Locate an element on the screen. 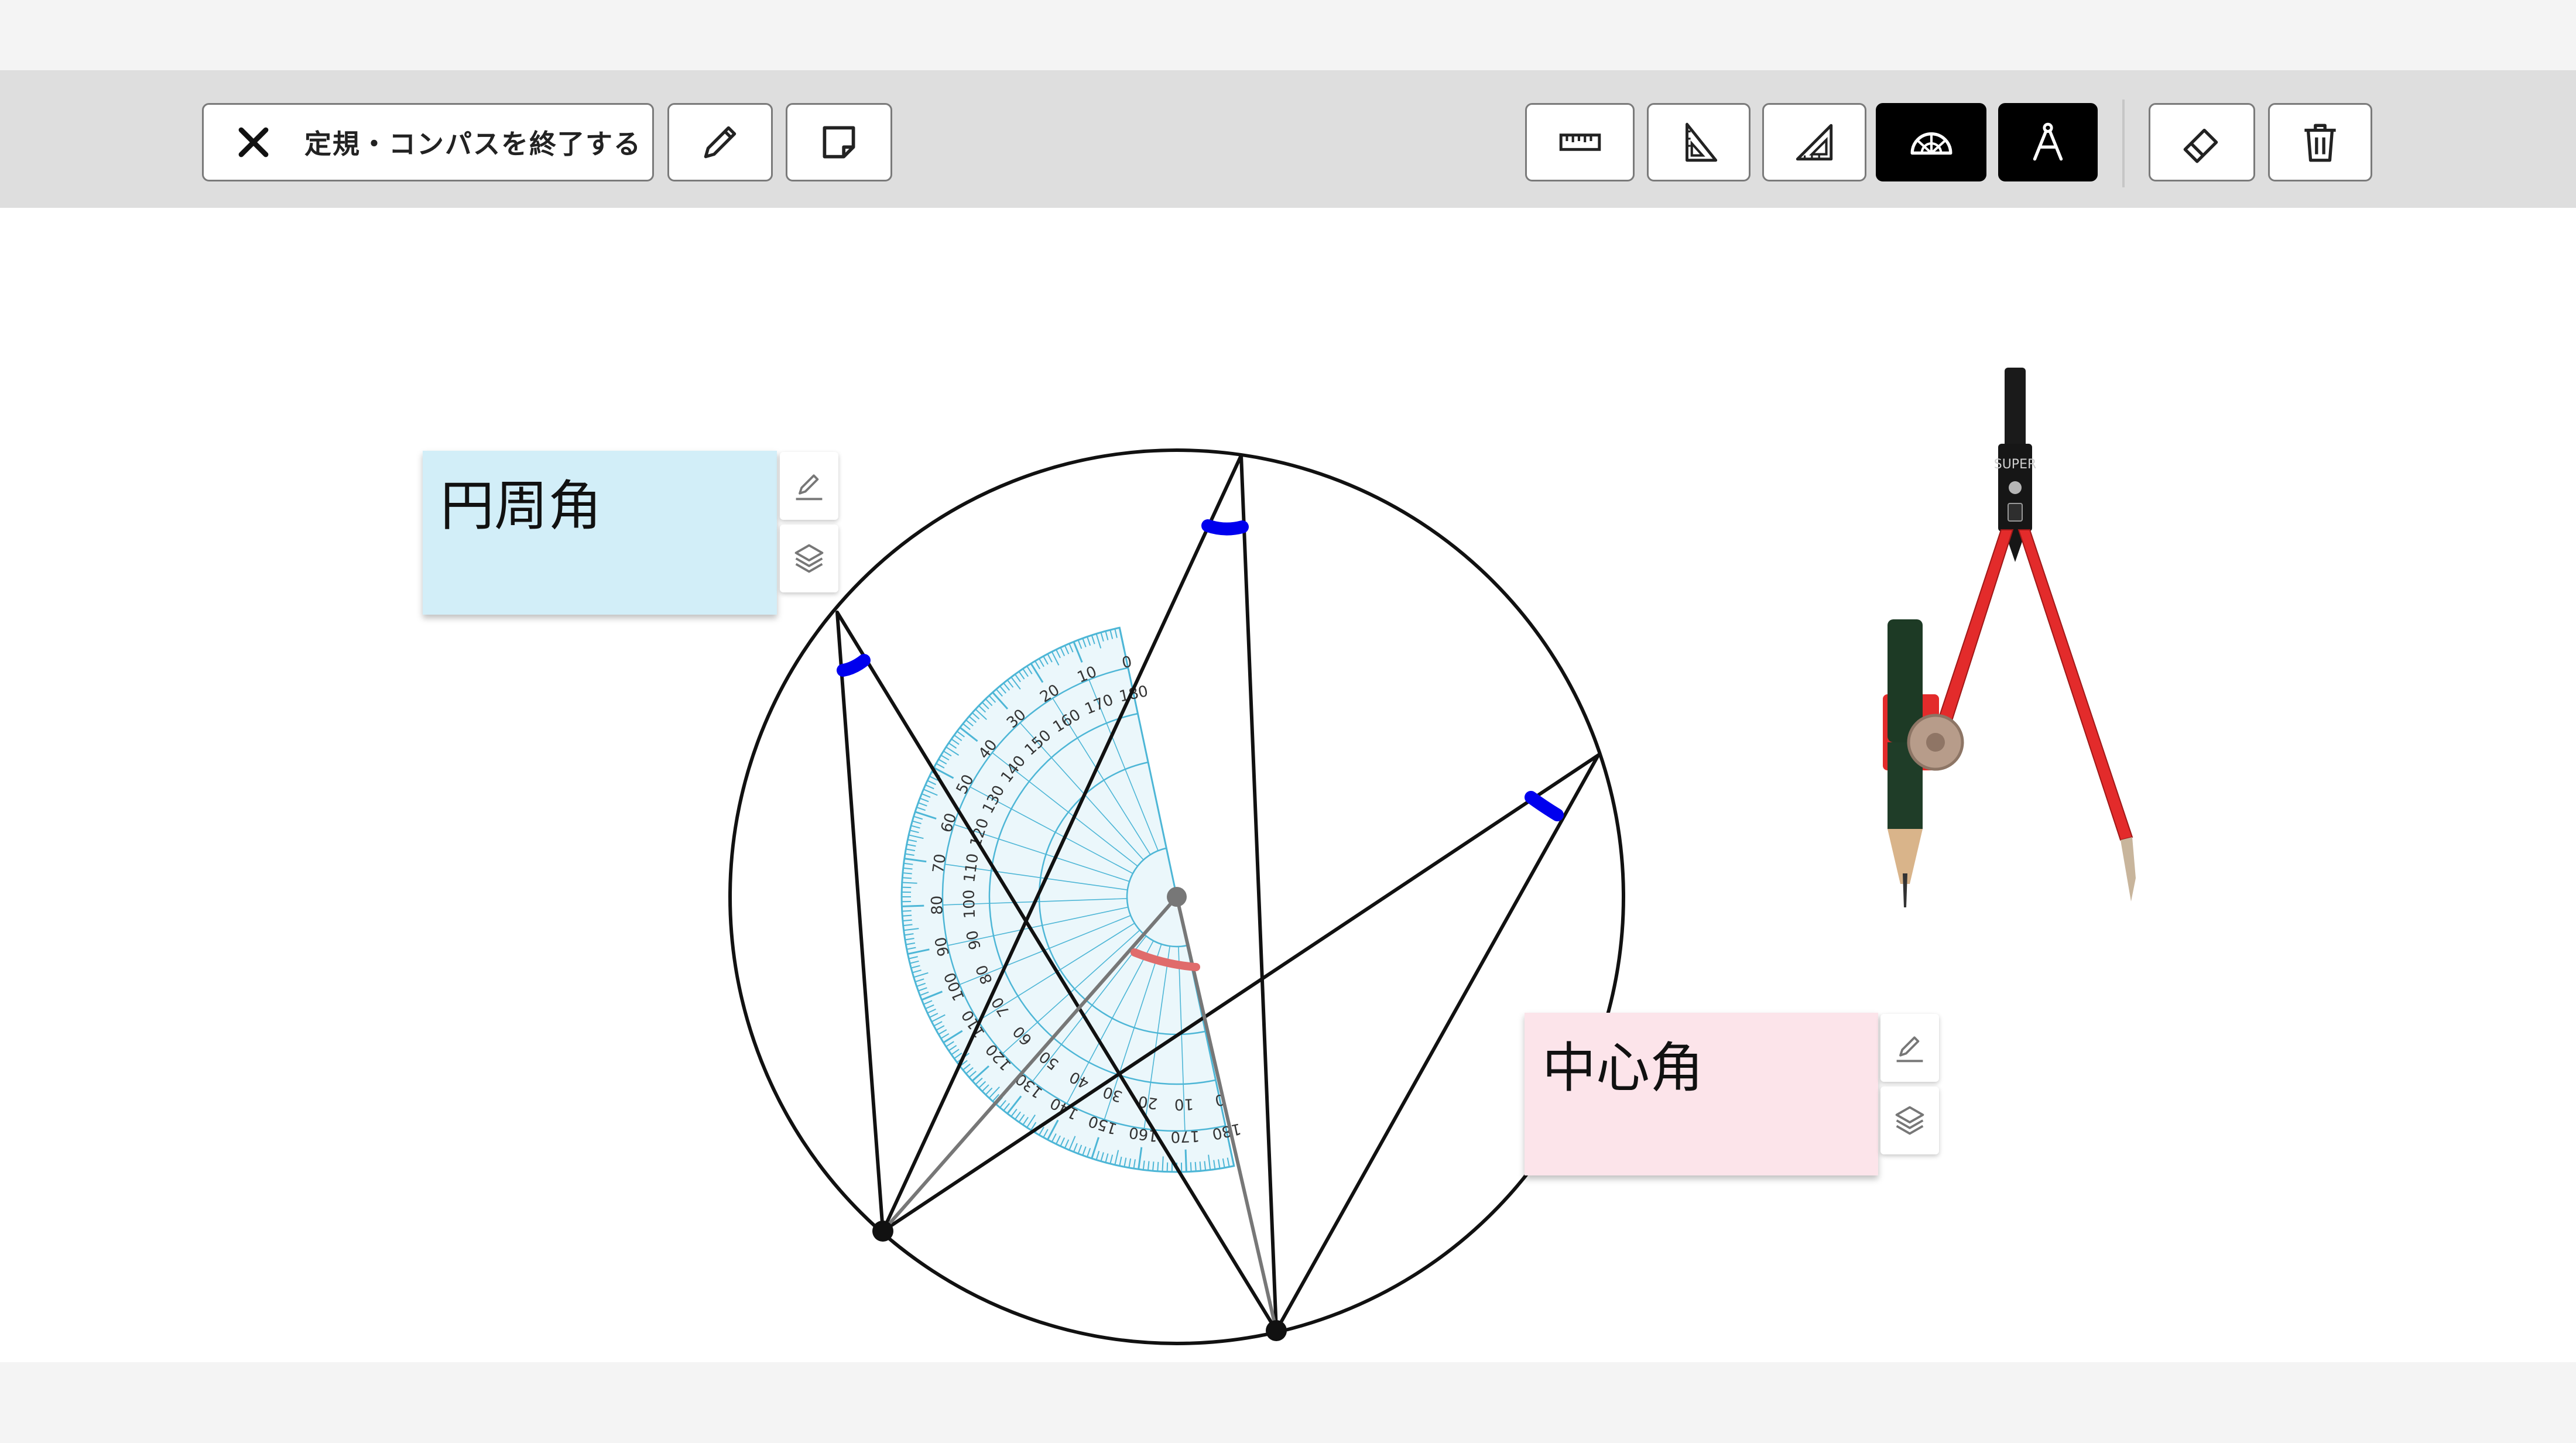 The height and width of the screenshot is (1443, 2576). protractor-label: 80 is located at coordinates (938, 905).